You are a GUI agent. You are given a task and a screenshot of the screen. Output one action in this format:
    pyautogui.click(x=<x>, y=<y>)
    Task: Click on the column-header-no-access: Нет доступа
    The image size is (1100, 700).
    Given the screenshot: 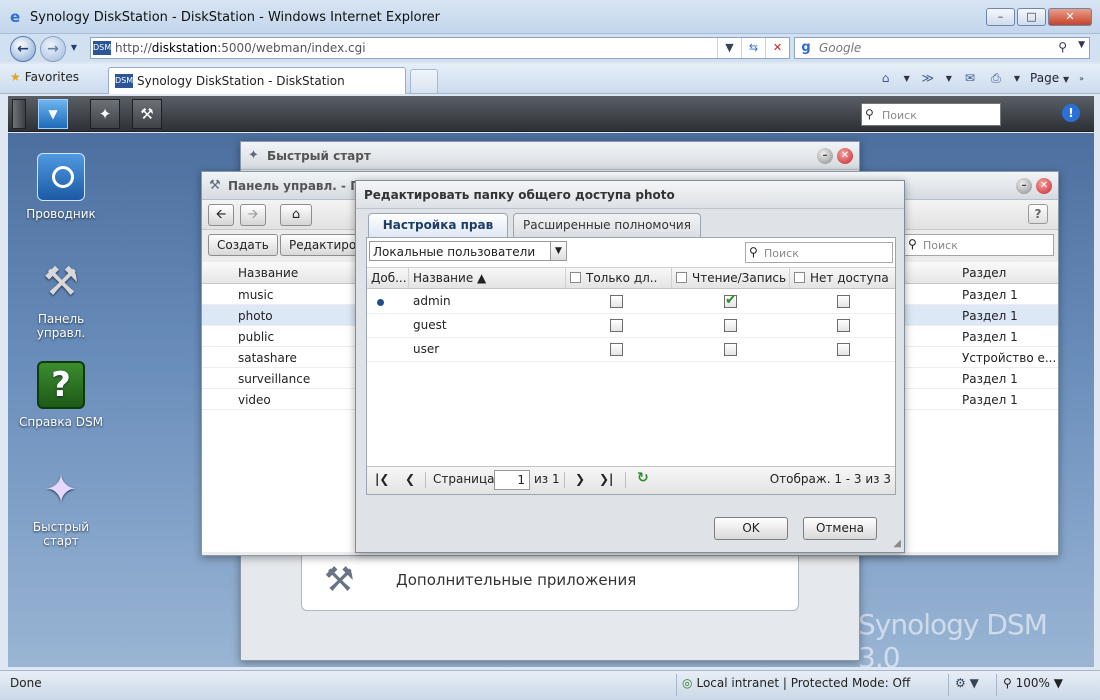 What is the action you would take?
    pyautogui.click(x=842, y=278)
    